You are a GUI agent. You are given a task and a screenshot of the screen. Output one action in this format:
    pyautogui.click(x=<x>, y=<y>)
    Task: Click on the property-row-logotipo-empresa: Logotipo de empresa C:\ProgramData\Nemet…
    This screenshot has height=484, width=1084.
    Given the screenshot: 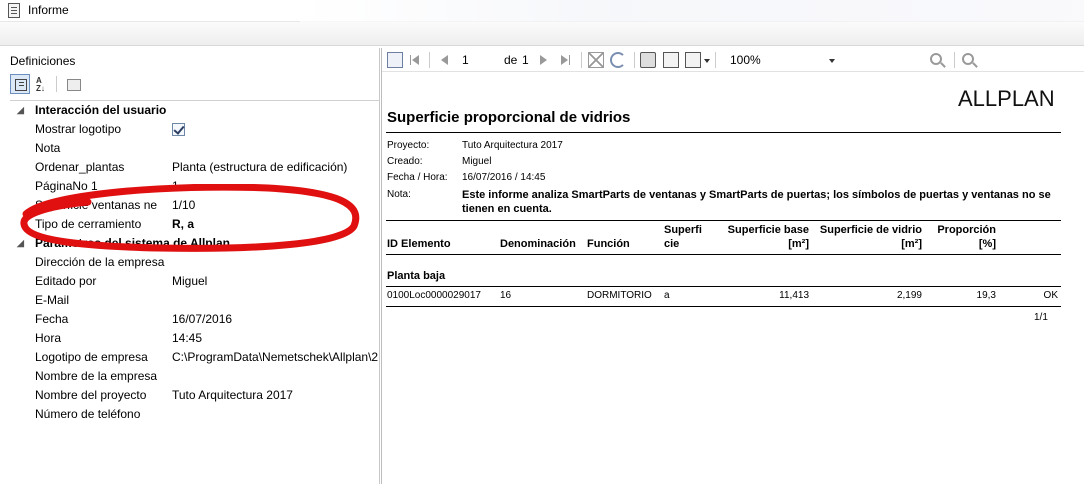 What is the action you would take?
    pyautogui.click(x=195, y=357)
    